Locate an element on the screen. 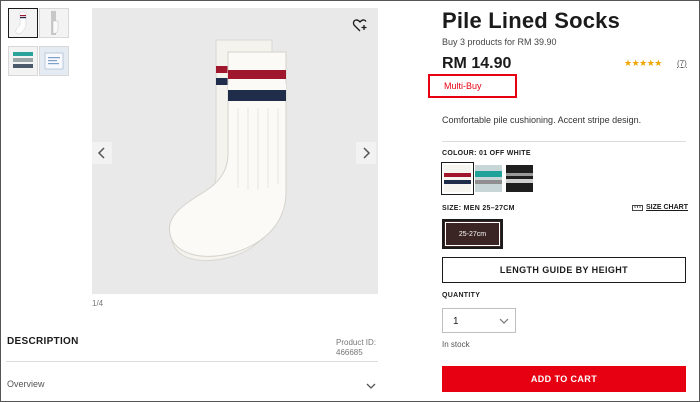 This screenshot has height=402, width=700. promo-text: Buy 3 products for RM 39.90 is located at coordinates (499, 42).